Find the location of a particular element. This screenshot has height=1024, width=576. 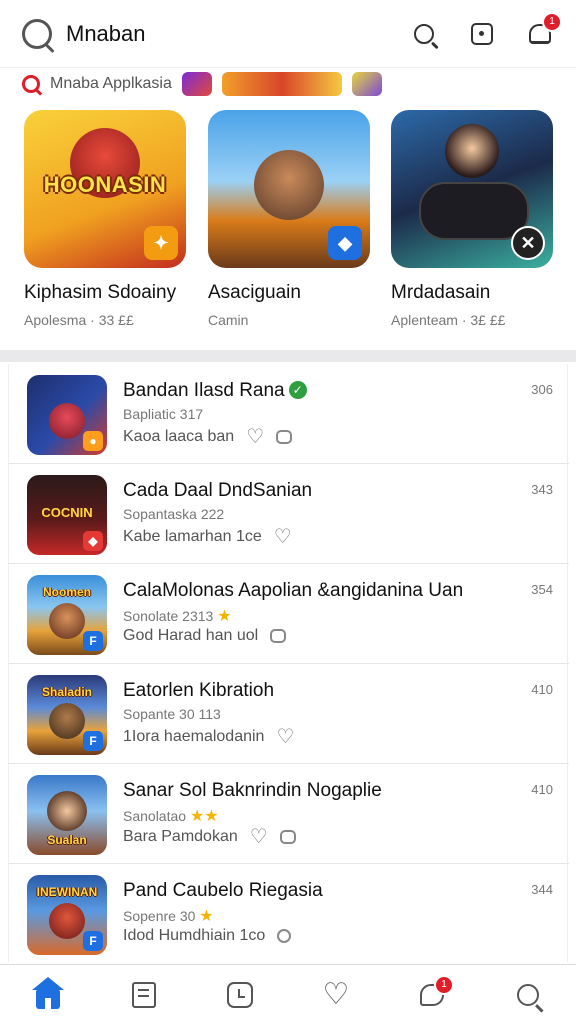

gamepad-icon is located at coordinates (474, 211).